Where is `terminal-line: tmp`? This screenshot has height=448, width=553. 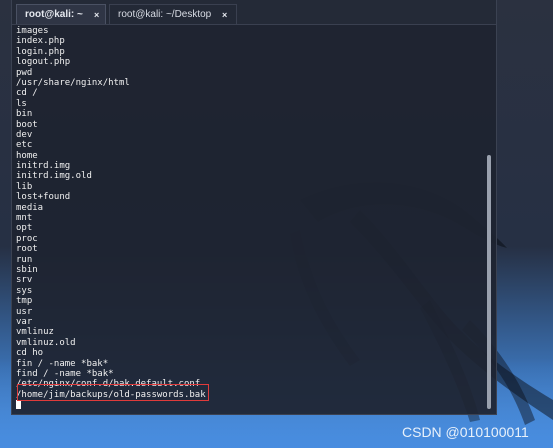 terminal-line: tmp is located at coordinates (24, 301).